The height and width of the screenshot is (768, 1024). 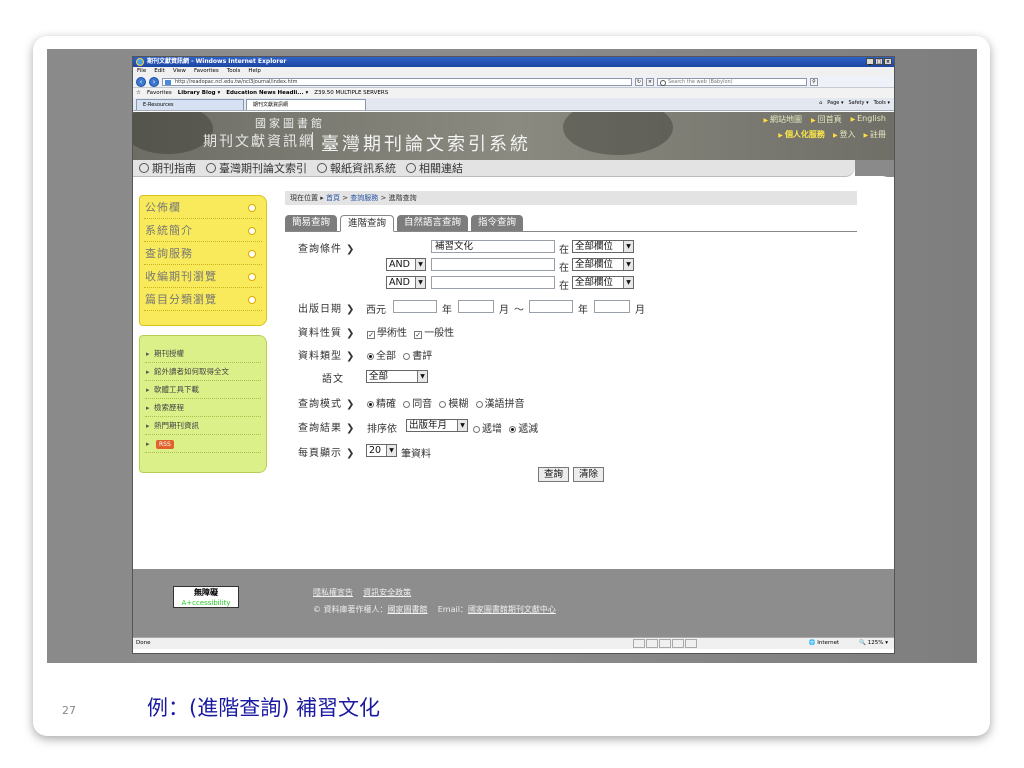 I want to click on stop-icon: ×, so click(x=650, y=81).